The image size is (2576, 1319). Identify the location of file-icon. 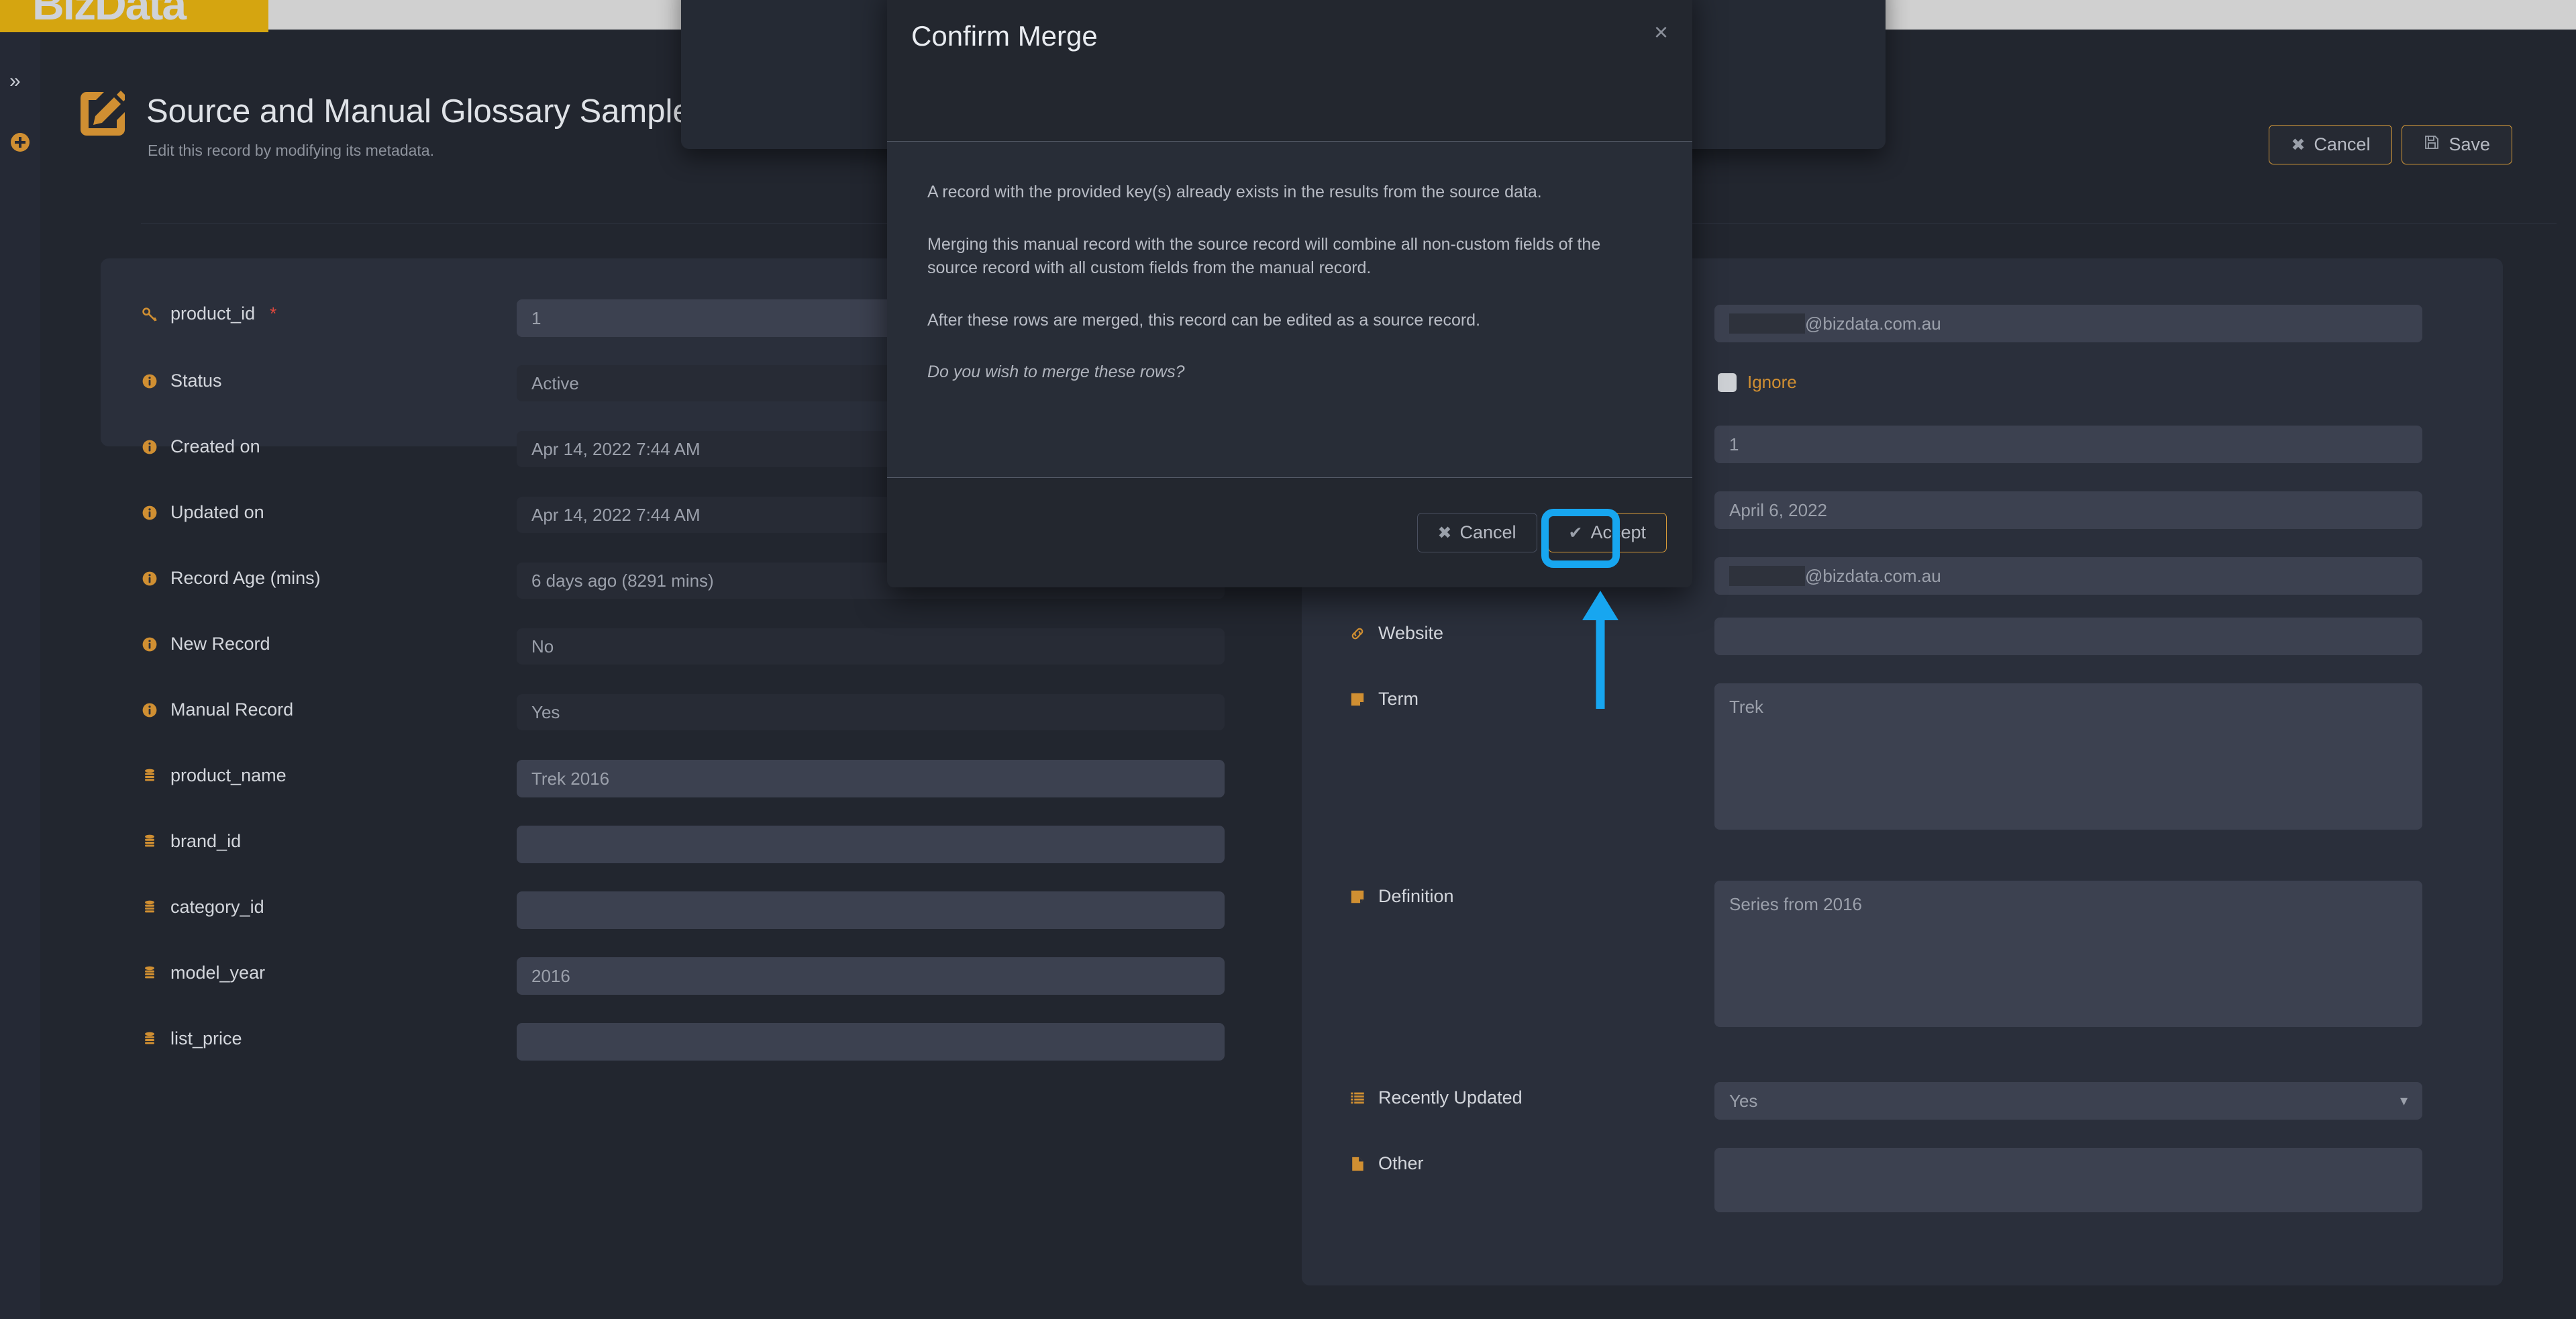
(1357, 1164).